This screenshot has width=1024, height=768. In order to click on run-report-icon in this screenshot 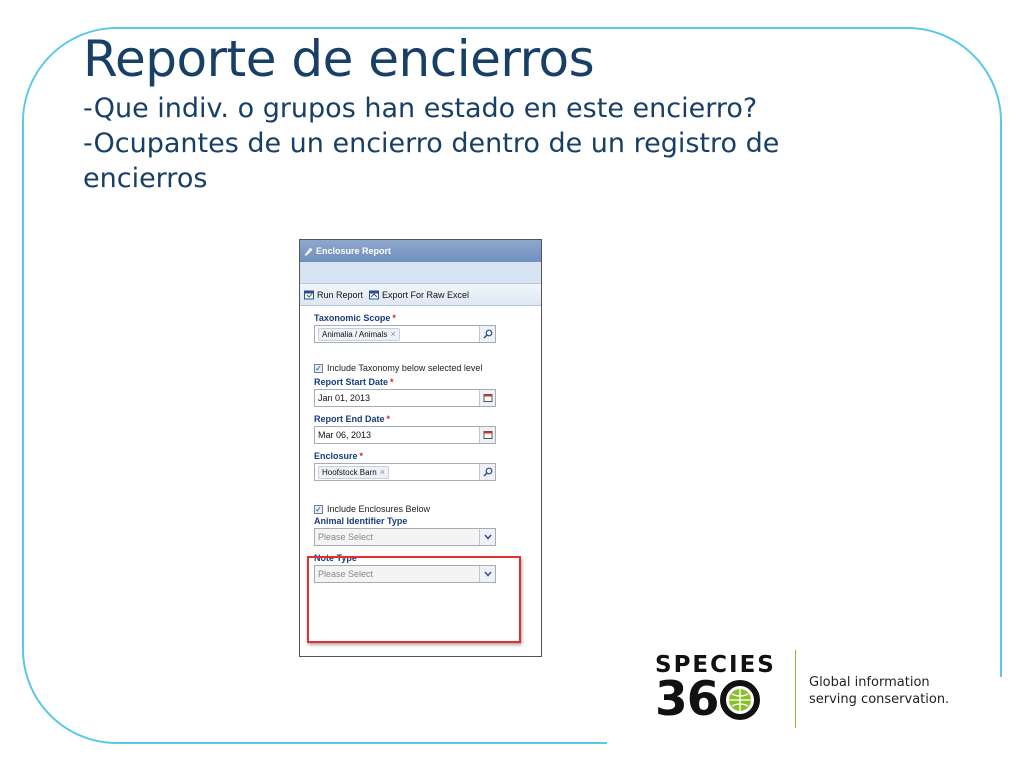, I will do `click(309, 294)`.